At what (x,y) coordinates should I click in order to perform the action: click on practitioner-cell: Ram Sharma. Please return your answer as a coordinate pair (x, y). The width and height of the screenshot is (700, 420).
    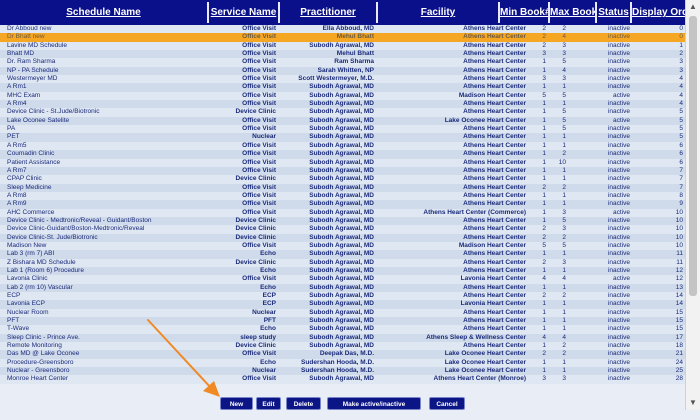
    Looking at the image, I should click on (354, 62).